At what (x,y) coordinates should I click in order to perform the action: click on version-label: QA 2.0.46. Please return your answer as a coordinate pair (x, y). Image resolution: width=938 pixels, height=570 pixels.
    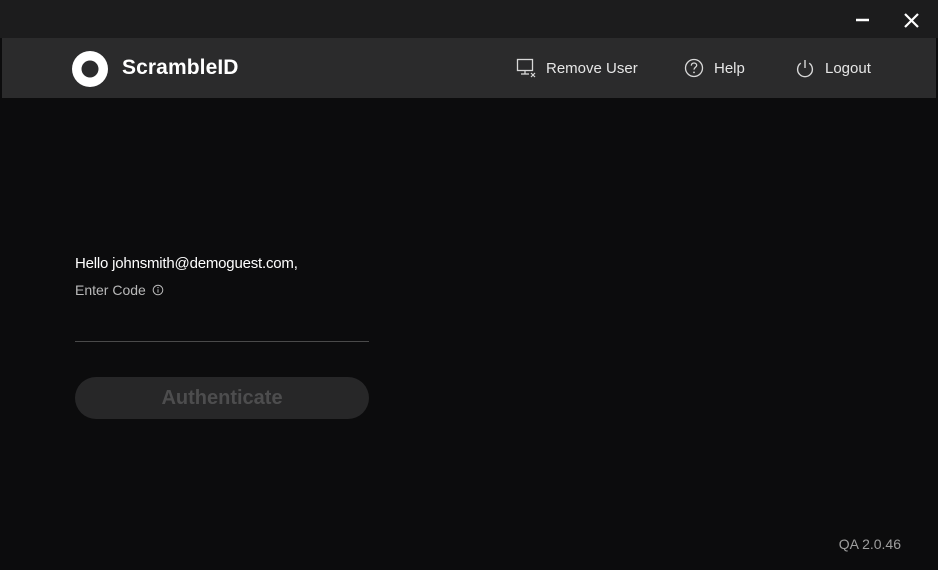
    Looking at the image, I should click on (869, 544).